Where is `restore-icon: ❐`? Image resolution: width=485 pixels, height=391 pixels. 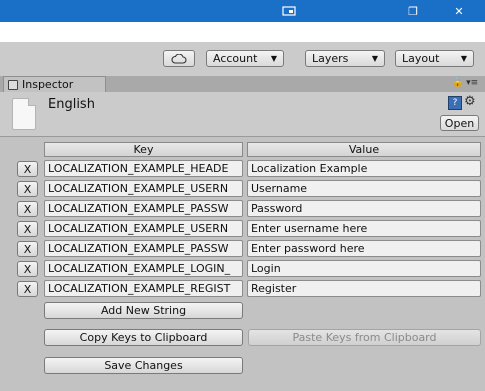
restore-icon: ❐ is located at coordinates (413, 11).